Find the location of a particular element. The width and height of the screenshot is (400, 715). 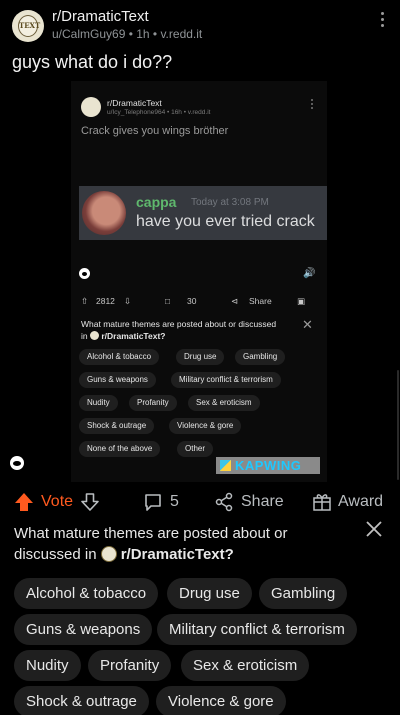

video-tag: None of the above is located at coordinates (120, 449).